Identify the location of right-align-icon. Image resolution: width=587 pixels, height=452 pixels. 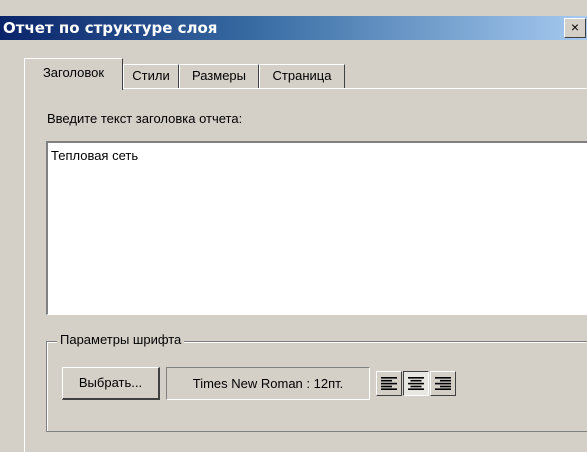
(443, 383).